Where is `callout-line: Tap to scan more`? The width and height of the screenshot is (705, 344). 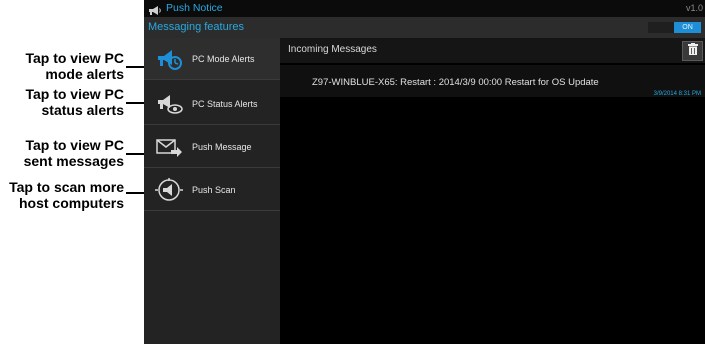
callout-line: Tap to scan more is located at coordinates (66, 187).